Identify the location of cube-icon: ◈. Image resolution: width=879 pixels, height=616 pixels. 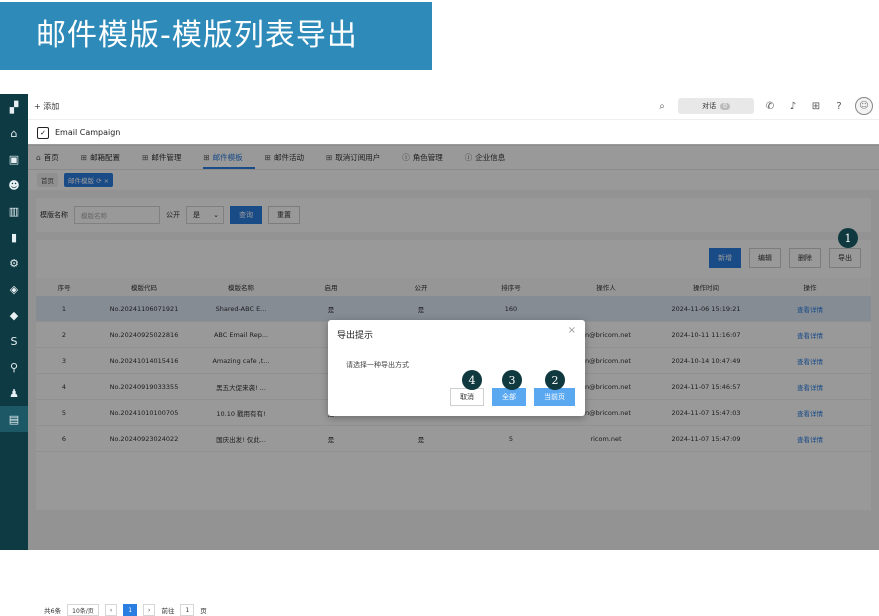
(14, 289).